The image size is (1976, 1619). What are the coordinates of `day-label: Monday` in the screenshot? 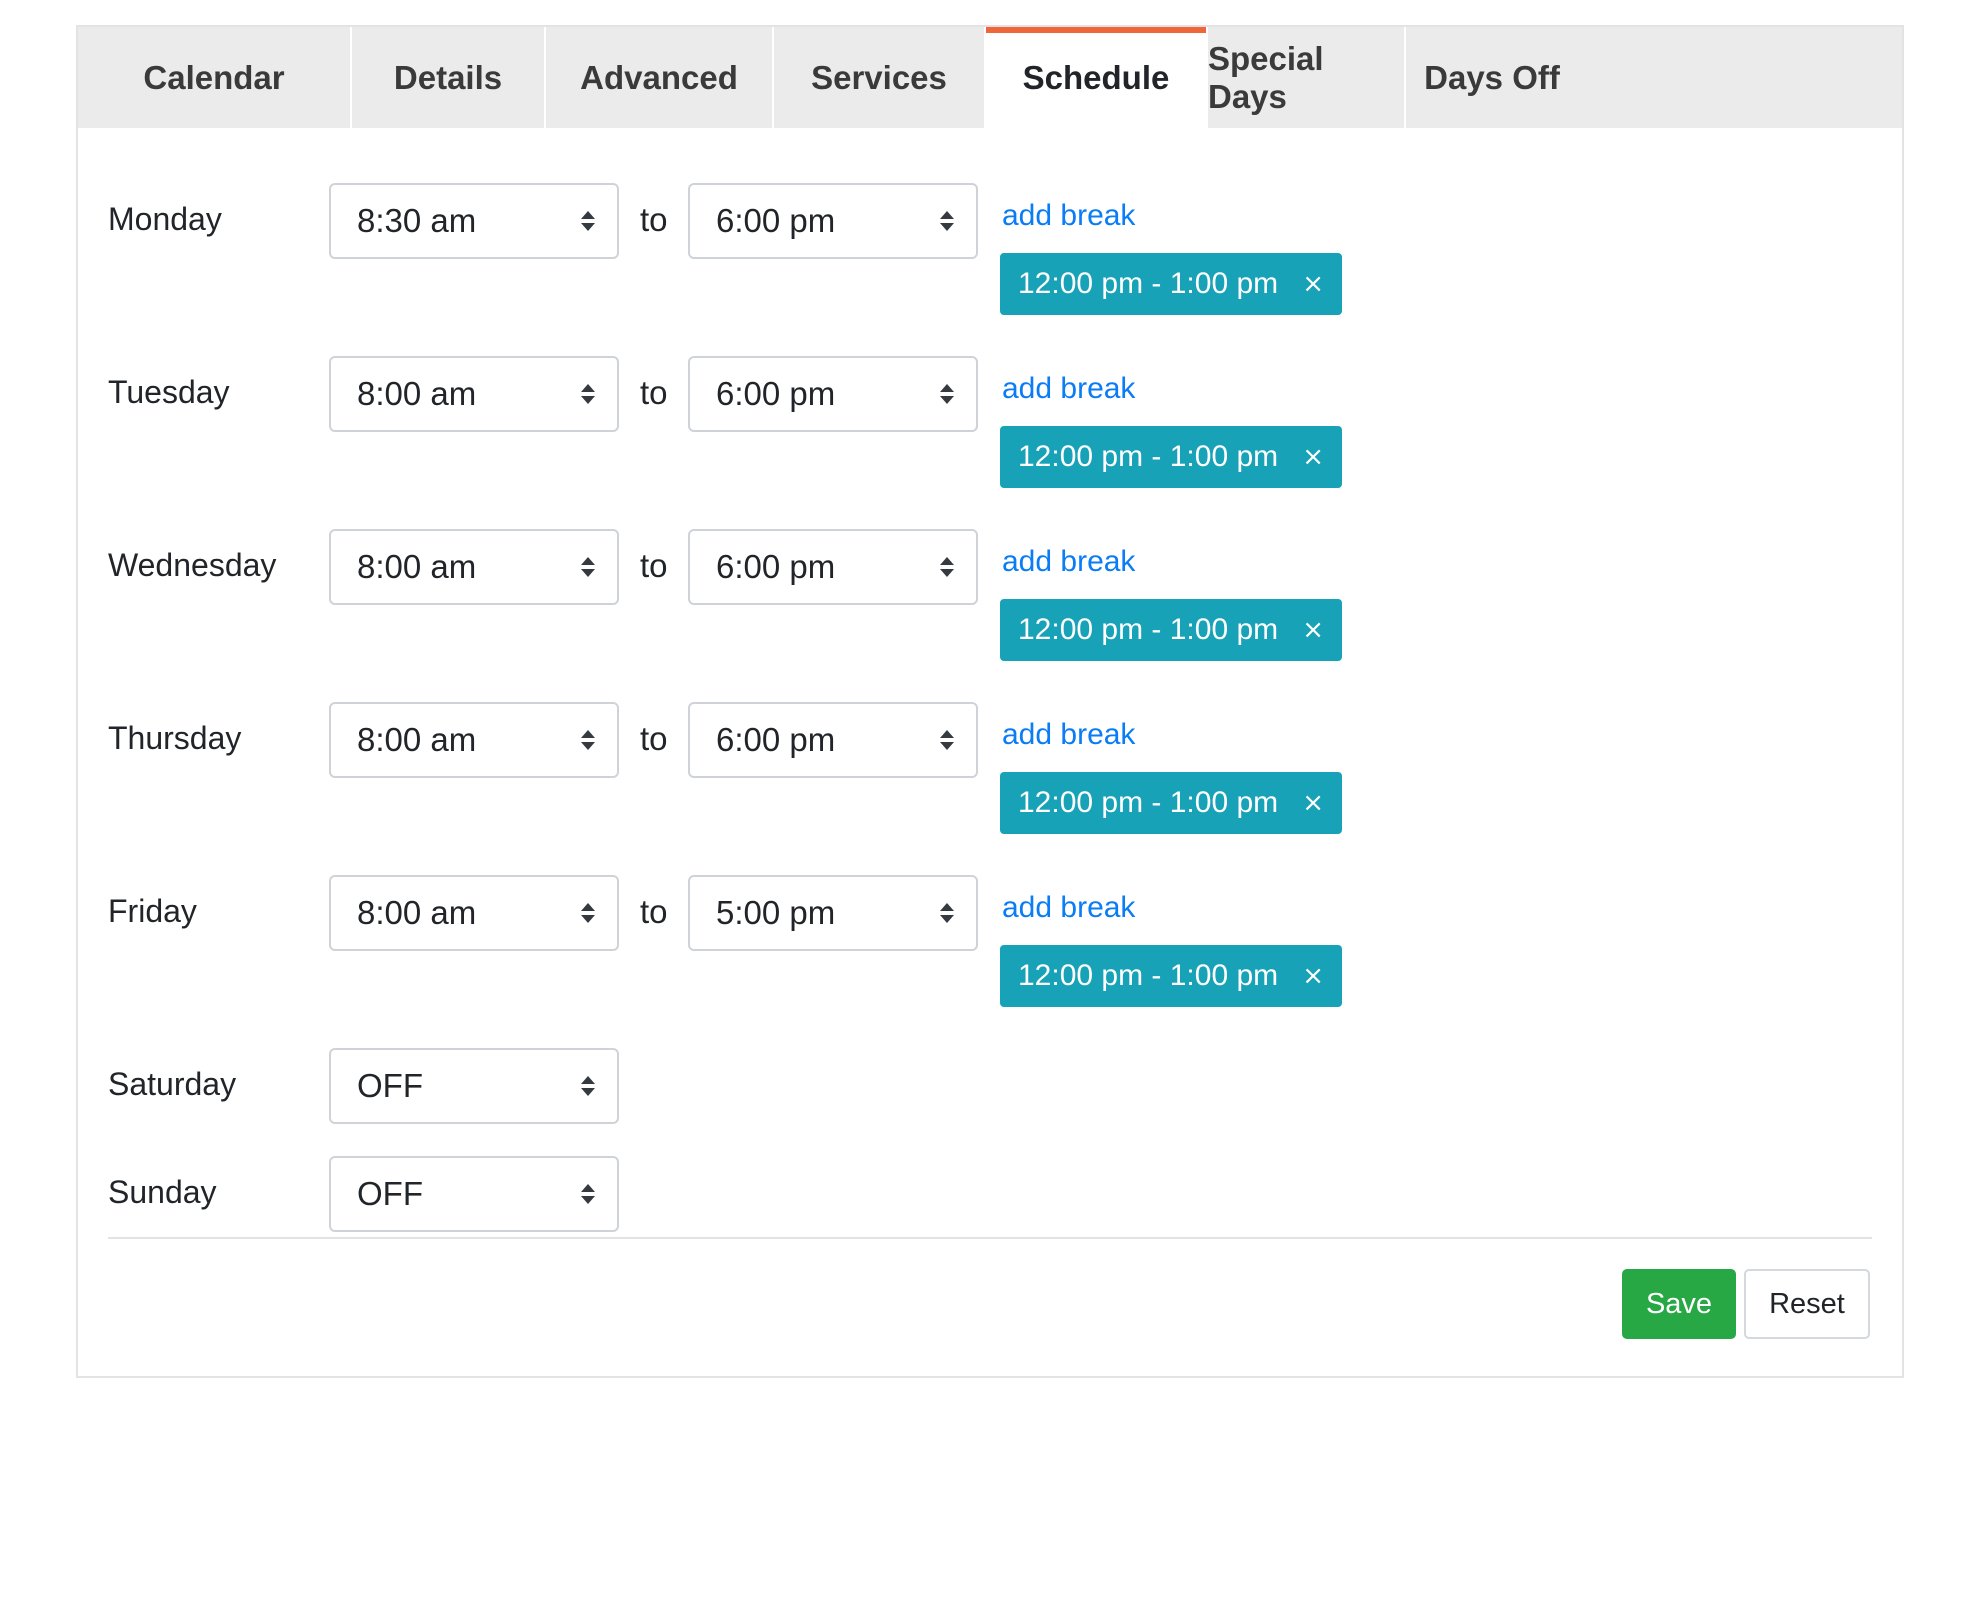 It's located at (165, 219).